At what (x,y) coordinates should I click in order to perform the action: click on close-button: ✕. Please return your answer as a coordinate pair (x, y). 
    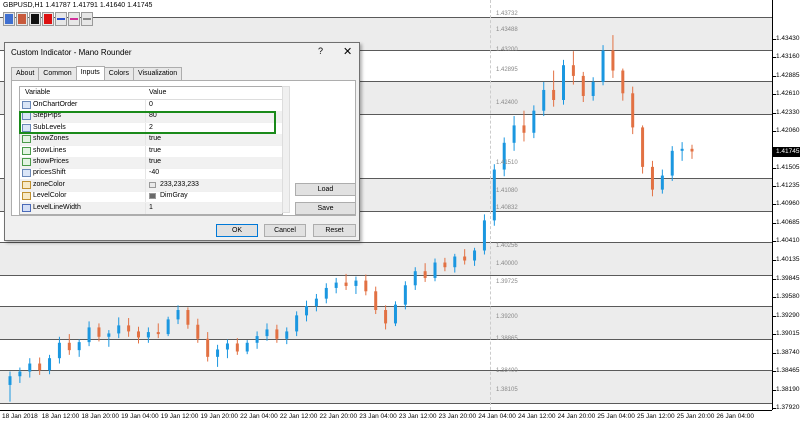
    Looking at the image, I should click on (347, 51).